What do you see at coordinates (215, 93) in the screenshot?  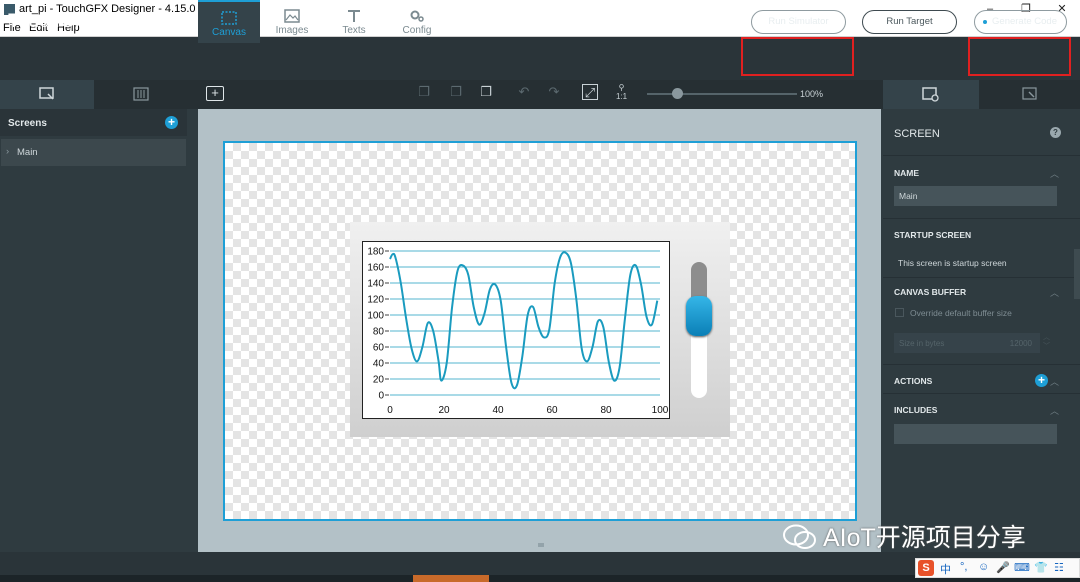 I see `add-widget-button: +` at bounding box center [215, 93].